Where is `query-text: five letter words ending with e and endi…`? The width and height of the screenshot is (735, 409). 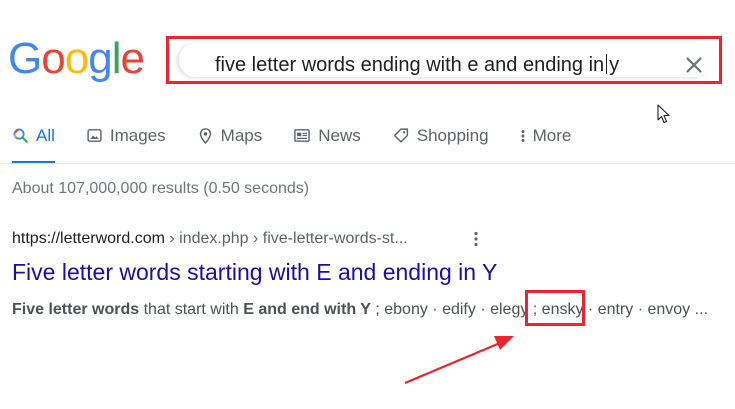 query-text: five letter words ending with e and endi… is located at coordinates (410, 65).